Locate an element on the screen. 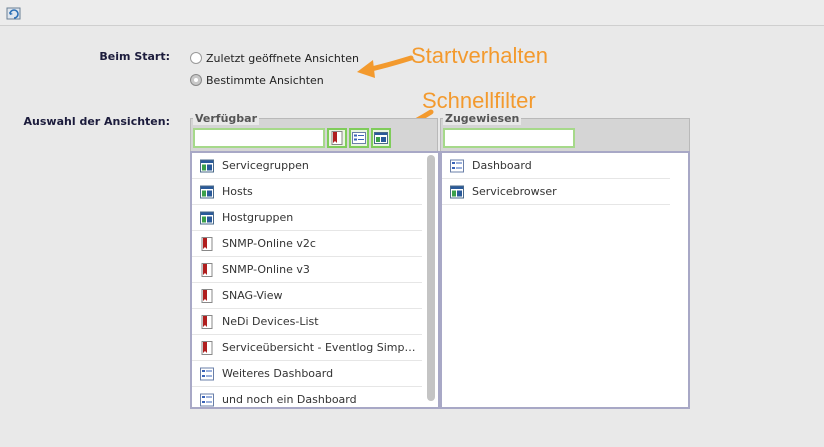 Image resolution: width=824 pixels, height=447 pixels. filter-dashboard-button is located at coordinates (359, 138).